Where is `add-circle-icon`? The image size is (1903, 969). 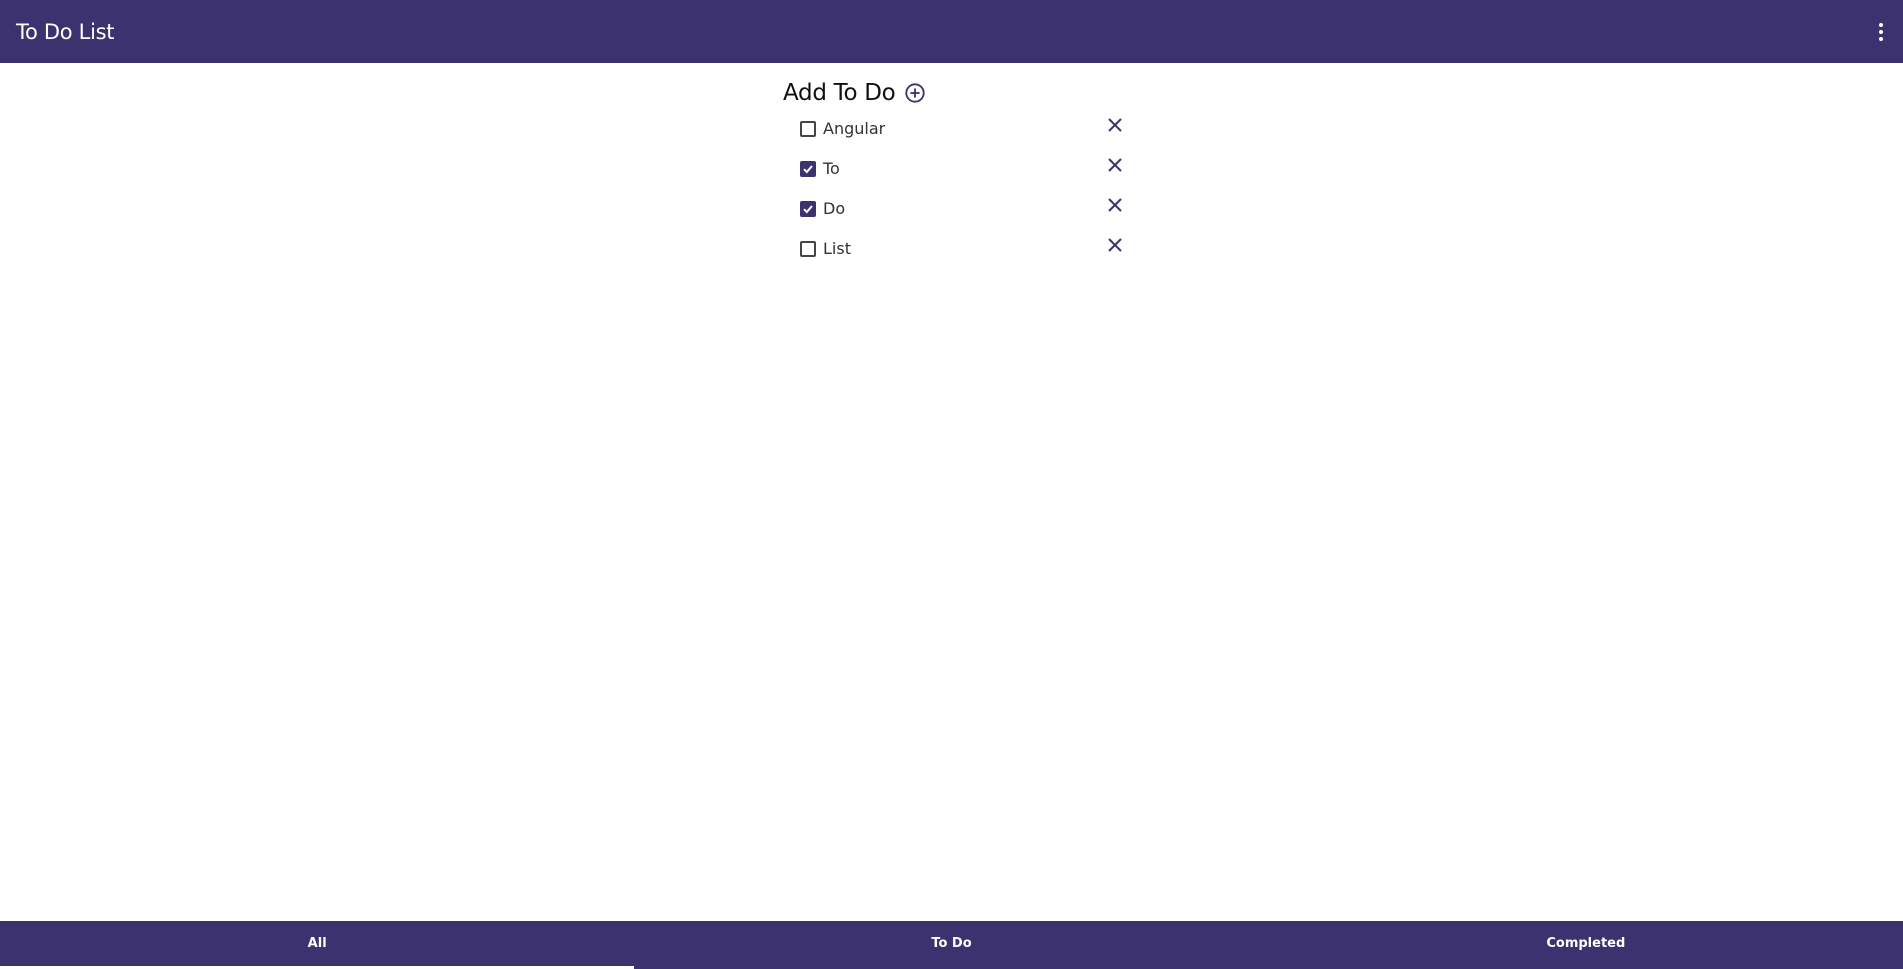
add-circle-icon is located at coordinates (915, 93).